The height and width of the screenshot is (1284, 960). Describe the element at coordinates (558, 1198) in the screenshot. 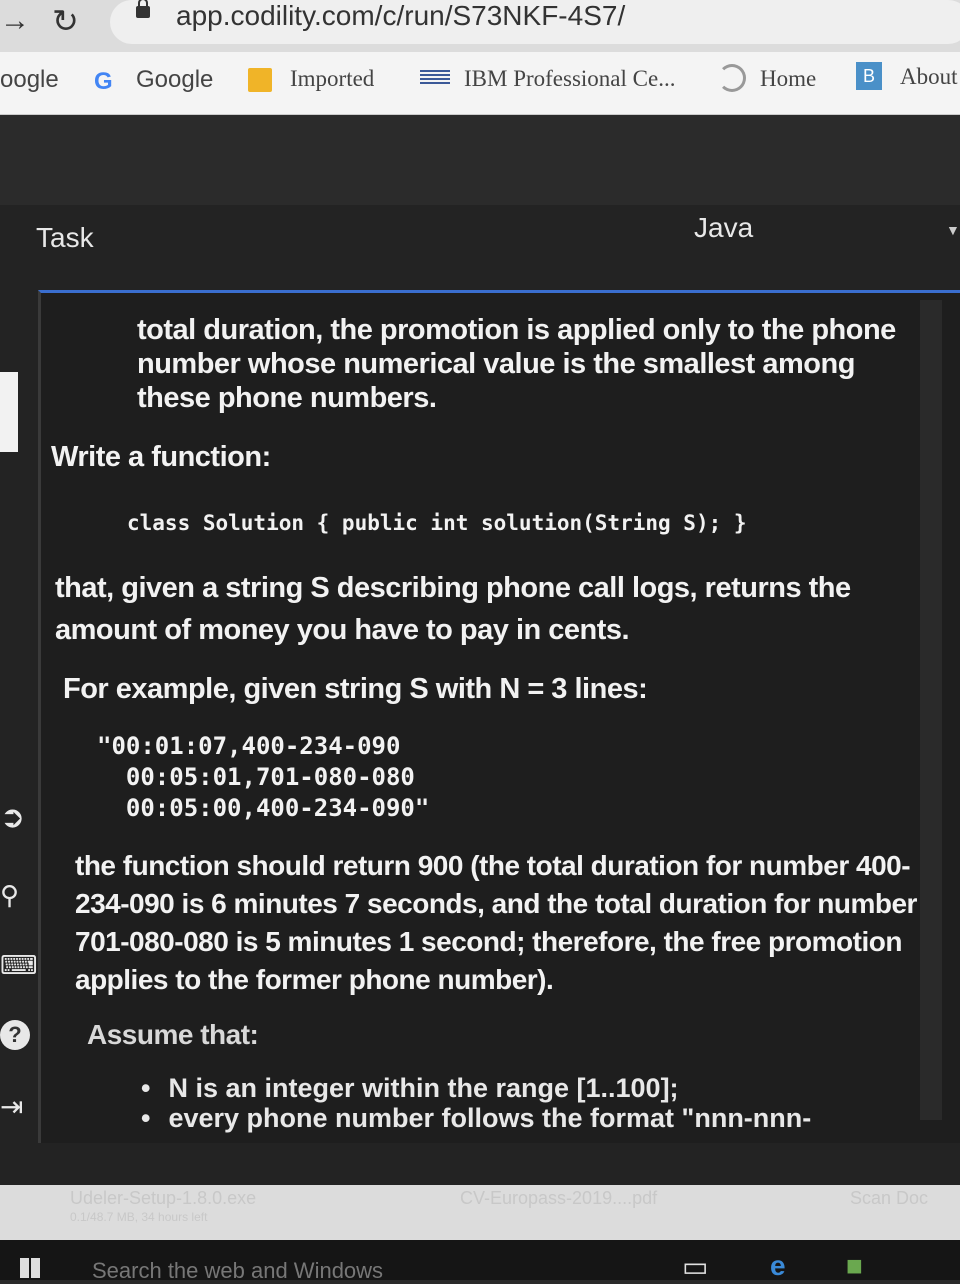

I see `download-item-cv: CV-Europass-2019....pdf` at that location.